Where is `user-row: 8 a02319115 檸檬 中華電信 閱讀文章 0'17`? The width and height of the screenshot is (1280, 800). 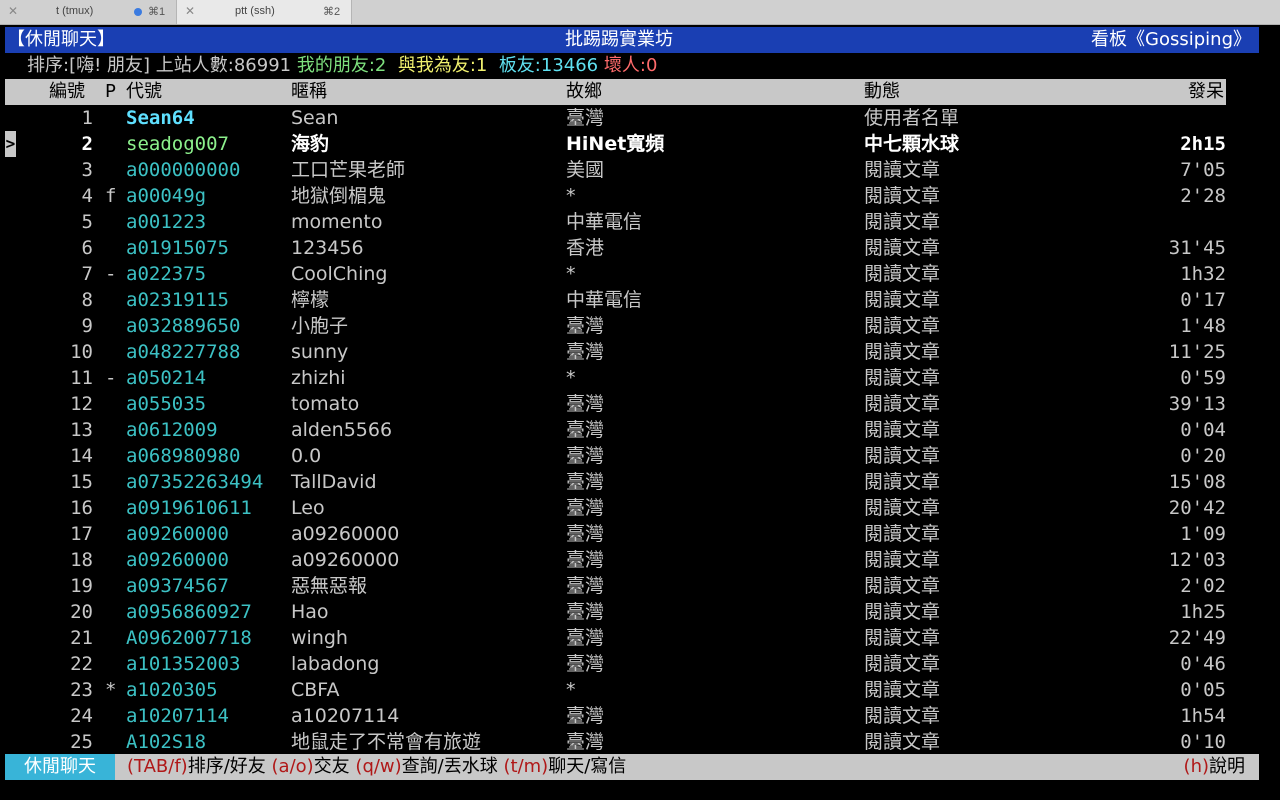 user-row: 8 a02319115 檸檬 中華電信 閱讀文章 0'17 is located at coordinates (640, 300).